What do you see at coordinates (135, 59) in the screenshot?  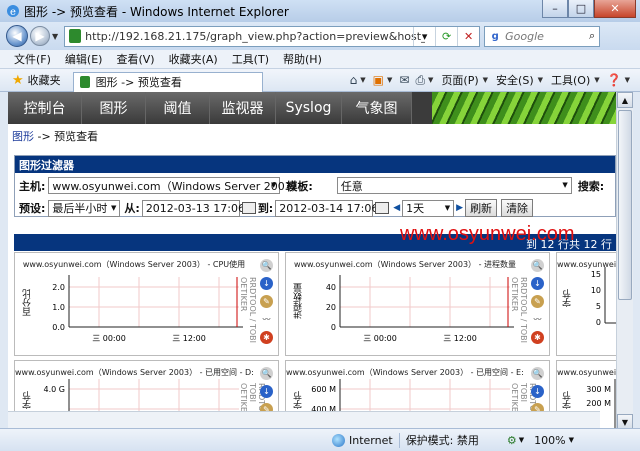 I see `menu-view: 查看(V)` at bounding box center [135, 59].